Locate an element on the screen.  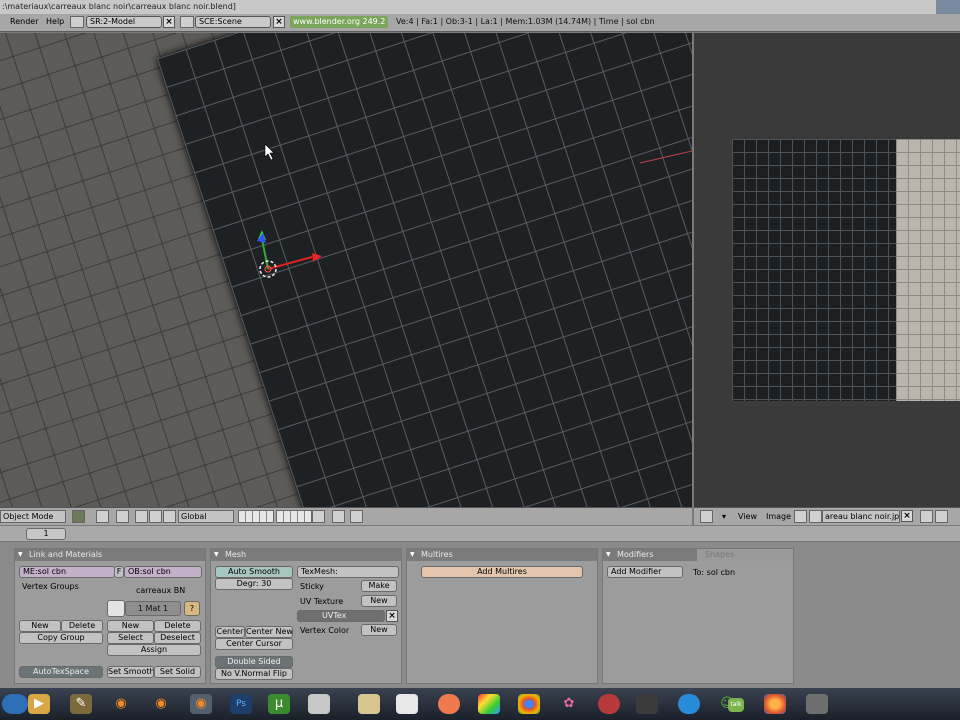
user-icon is located at coordinates (817, 704).